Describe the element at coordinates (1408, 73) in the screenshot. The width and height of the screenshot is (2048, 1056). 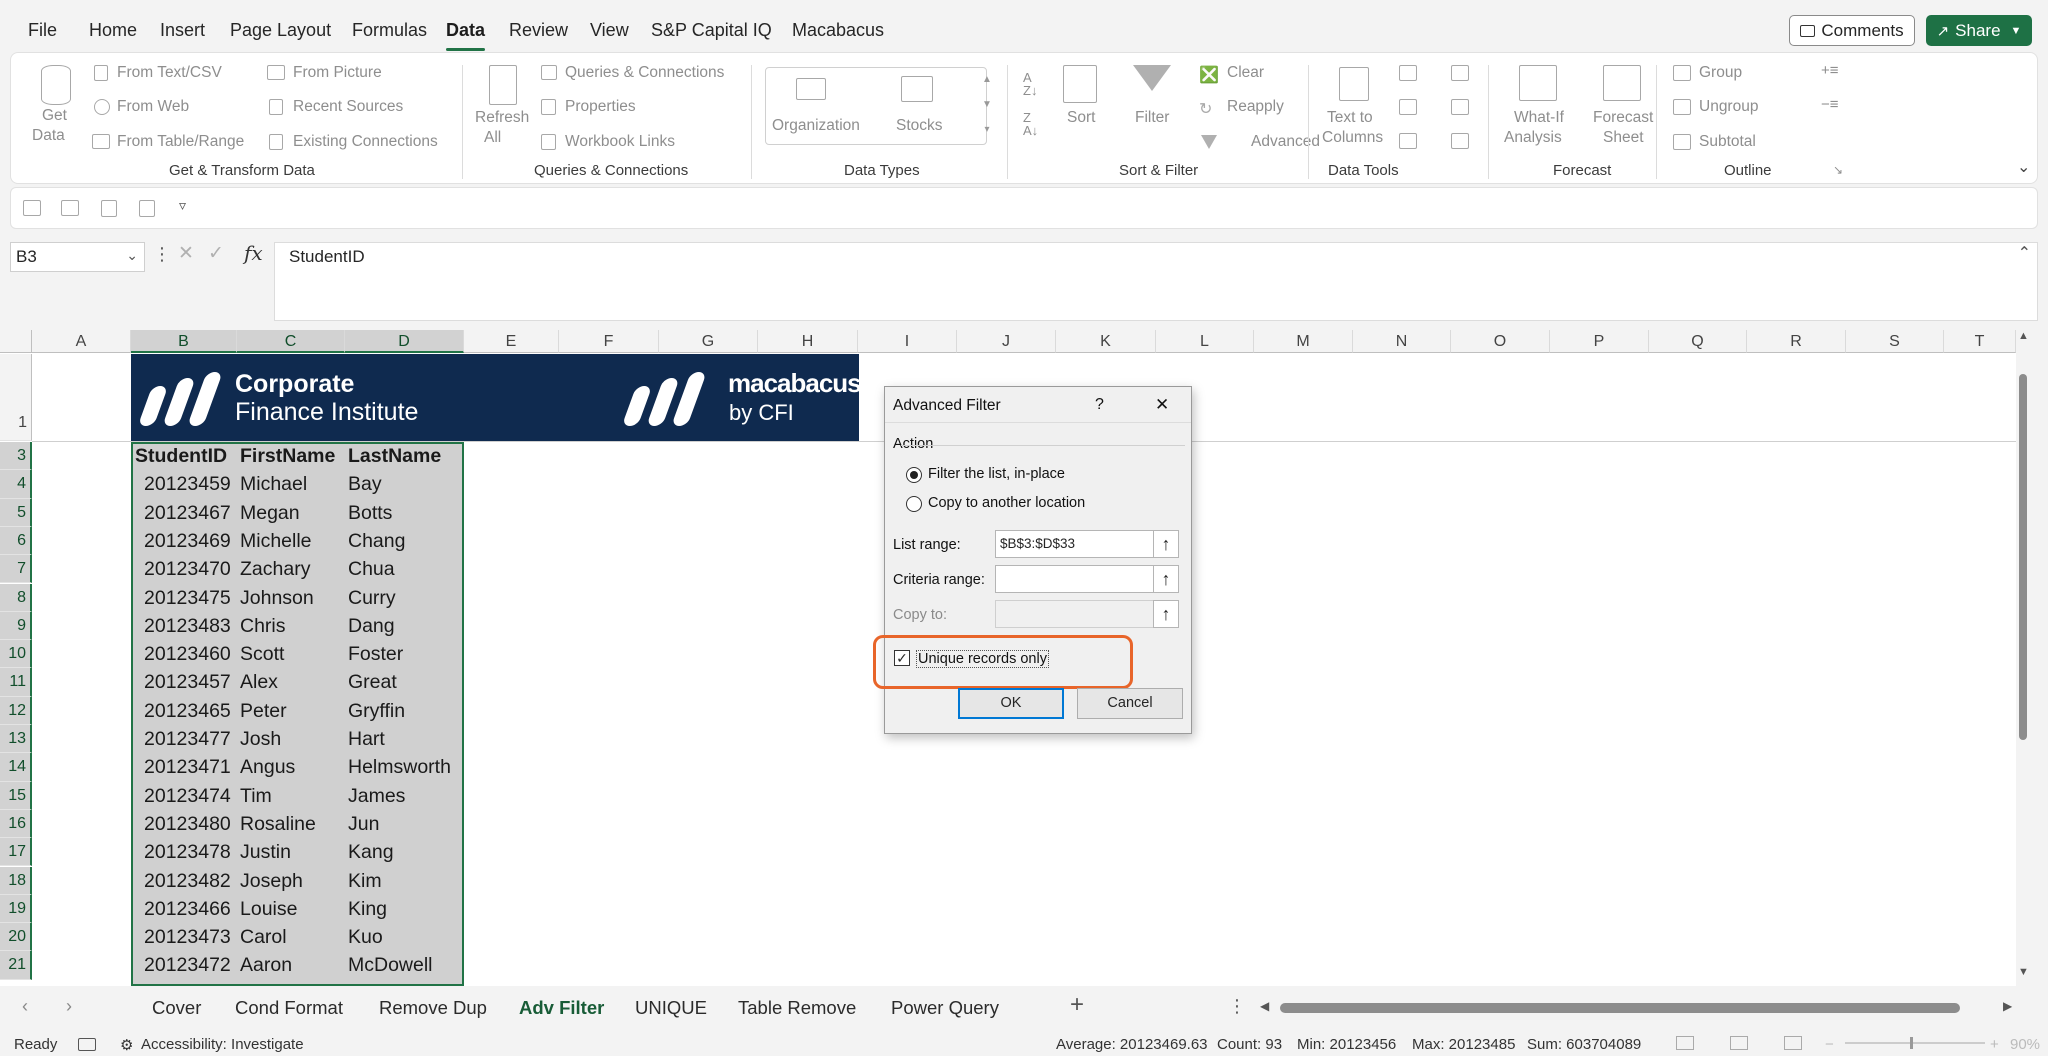
I see `flash-fill-icon` at that location.